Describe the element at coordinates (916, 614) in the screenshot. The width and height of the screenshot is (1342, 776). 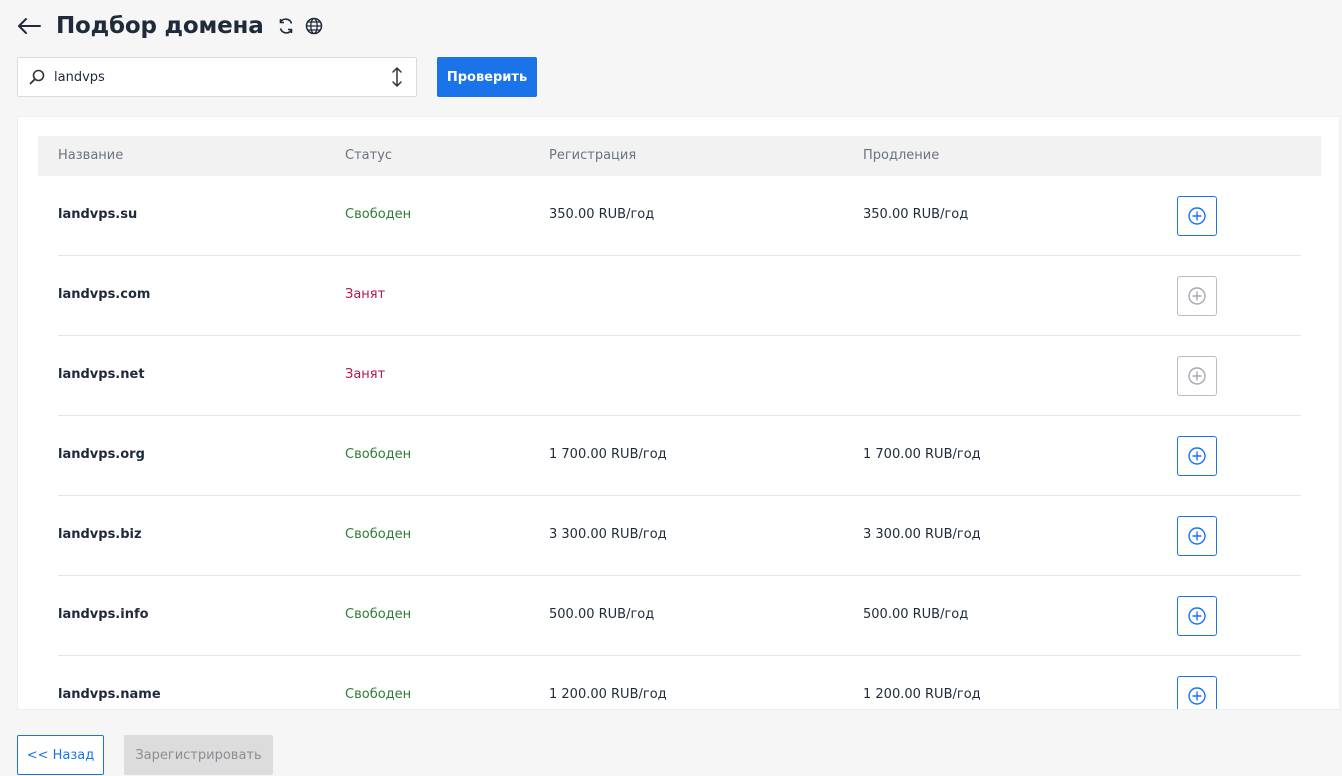
I see `renewal-price: 500.00 RUB/год` at that location.